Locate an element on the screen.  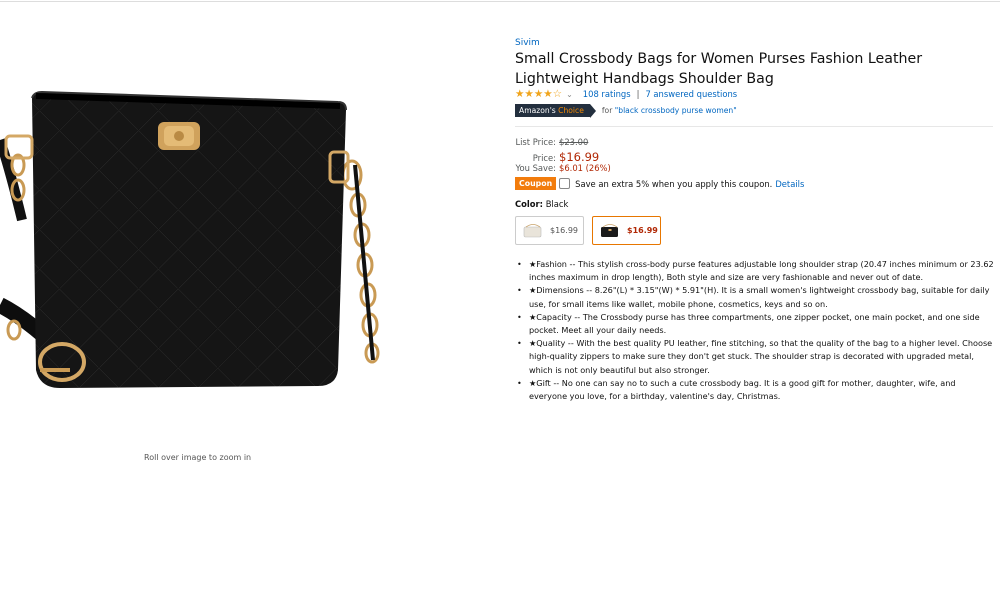
coupon-details-link: Details is located at coordinates (789, 184).